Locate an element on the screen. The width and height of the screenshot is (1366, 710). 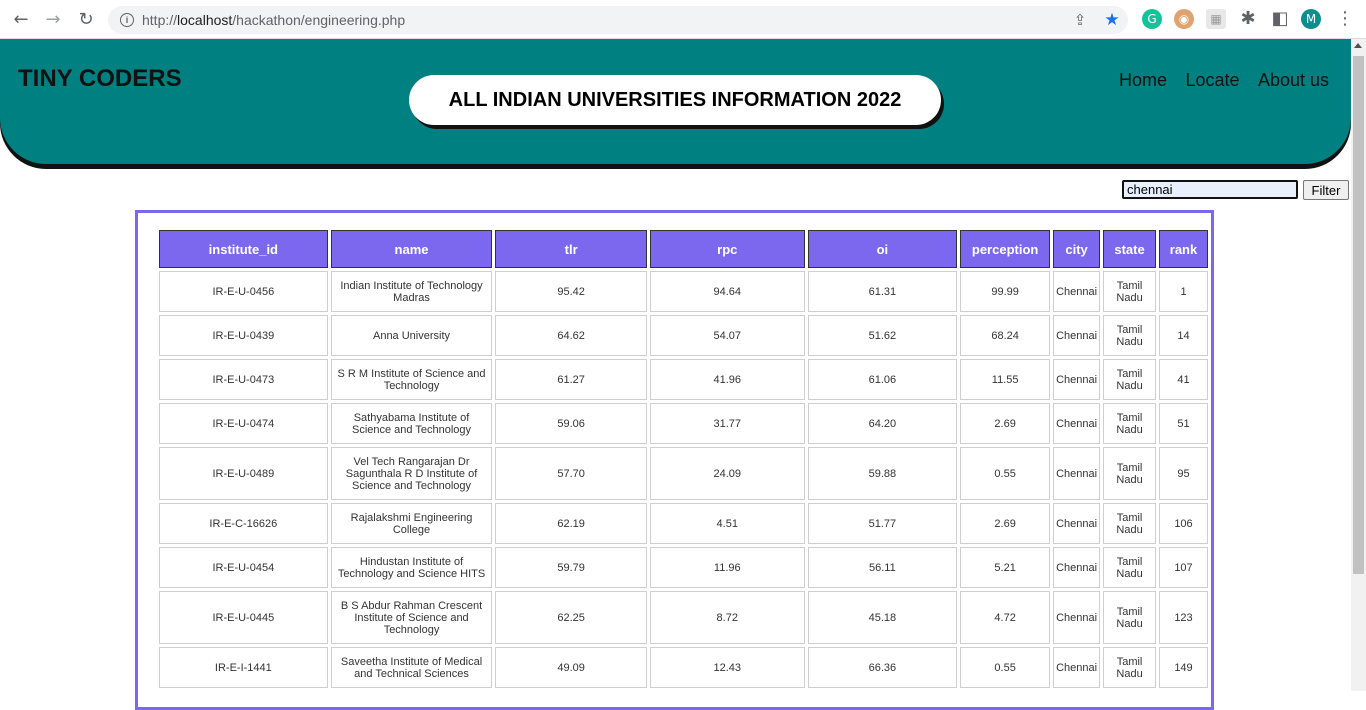
cell-institute-id: IR-E-U-0474 is located at coordinates (243, 423).